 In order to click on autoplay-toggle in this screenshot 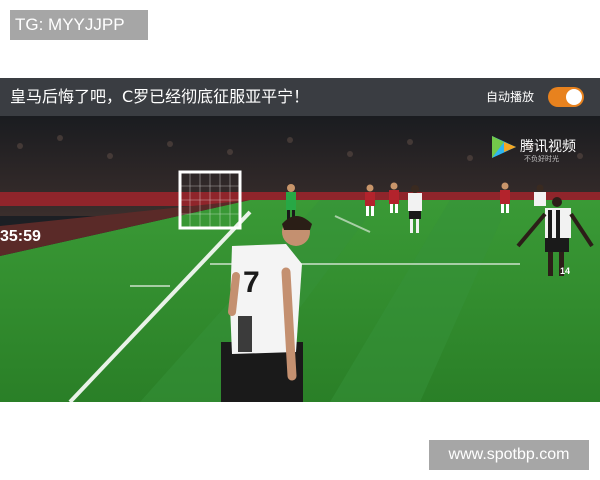, I will do `click(566, 97)`.